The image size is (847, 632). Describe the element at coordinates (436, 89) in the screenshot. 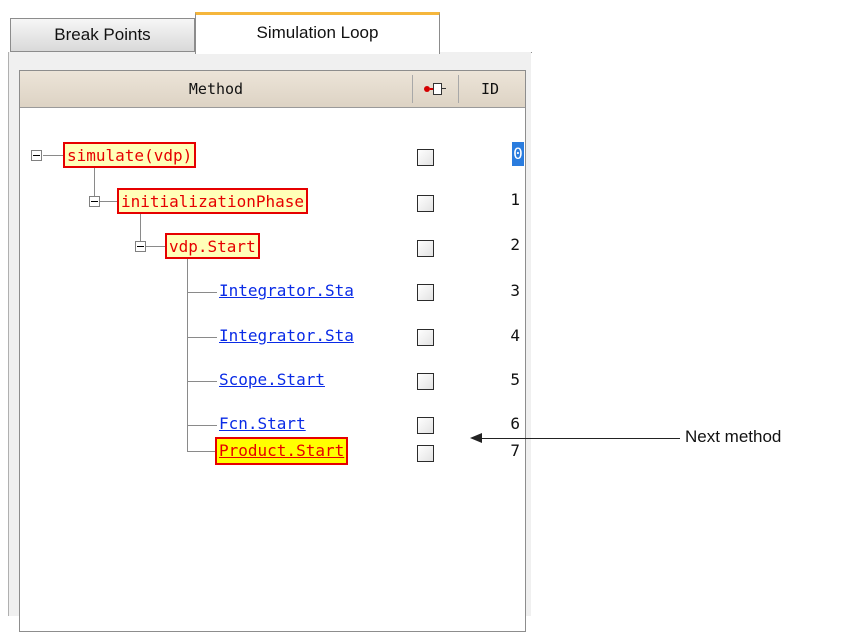

I see `breakpoint-icon` at that location.